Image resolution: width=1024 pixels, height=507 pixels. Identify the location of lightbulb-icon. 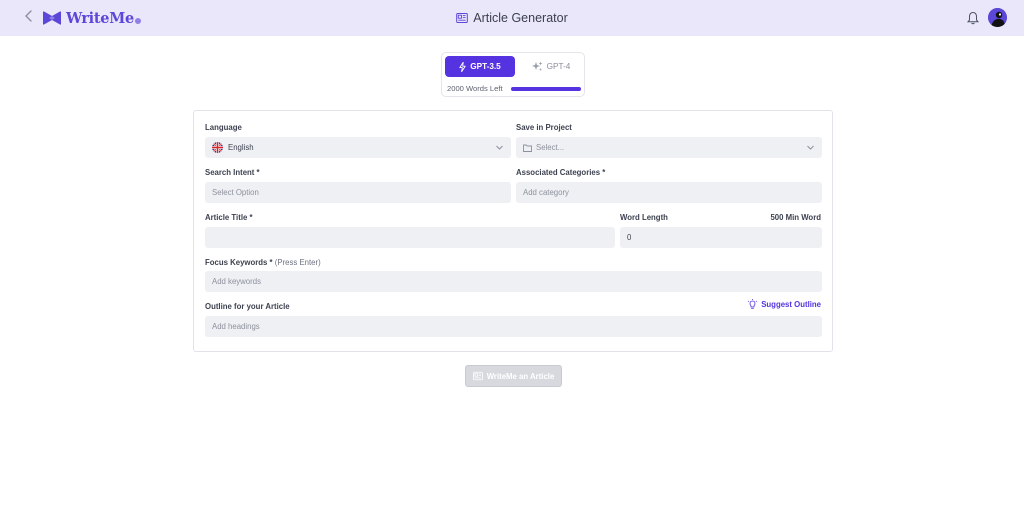
(752, 304).